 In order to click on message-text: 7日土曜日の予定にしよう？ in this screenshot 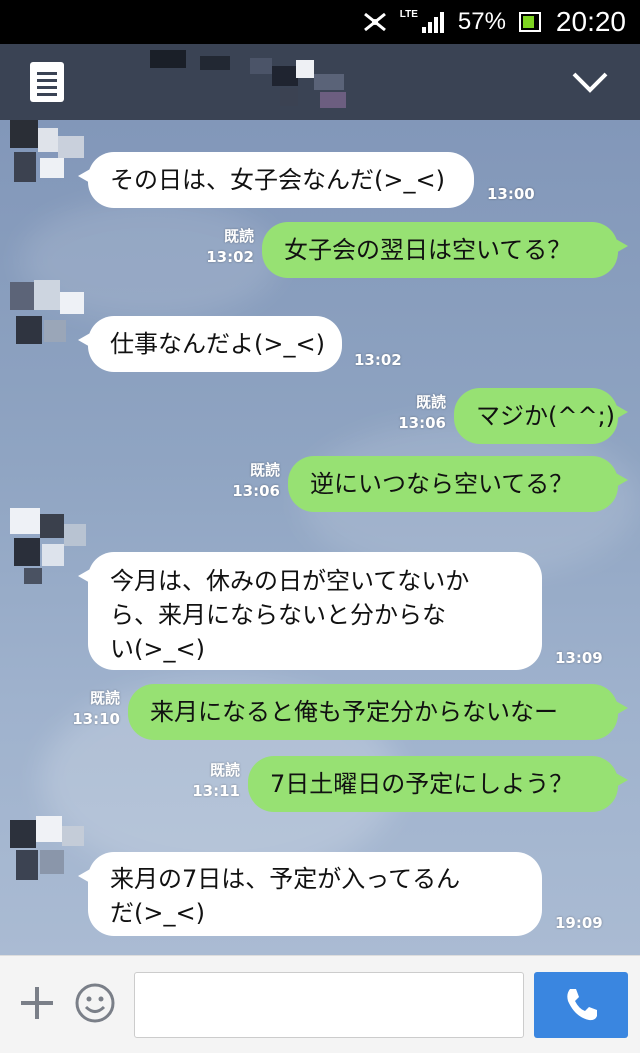, I will do `click(422, 784)`.